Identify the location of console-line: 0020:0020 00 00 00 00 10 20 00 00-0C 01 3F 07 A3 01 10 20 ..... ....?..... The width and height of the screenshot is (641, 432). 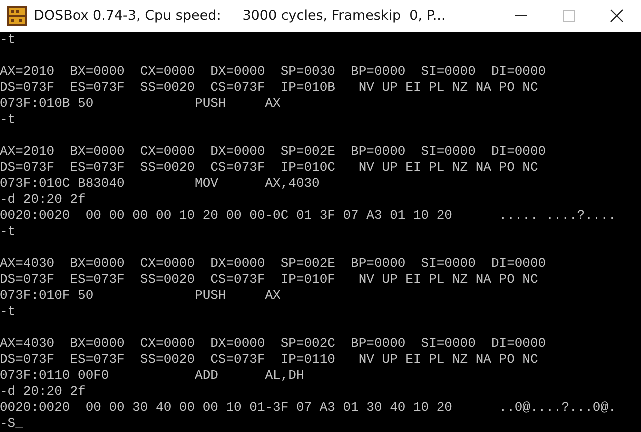
(308, 215).